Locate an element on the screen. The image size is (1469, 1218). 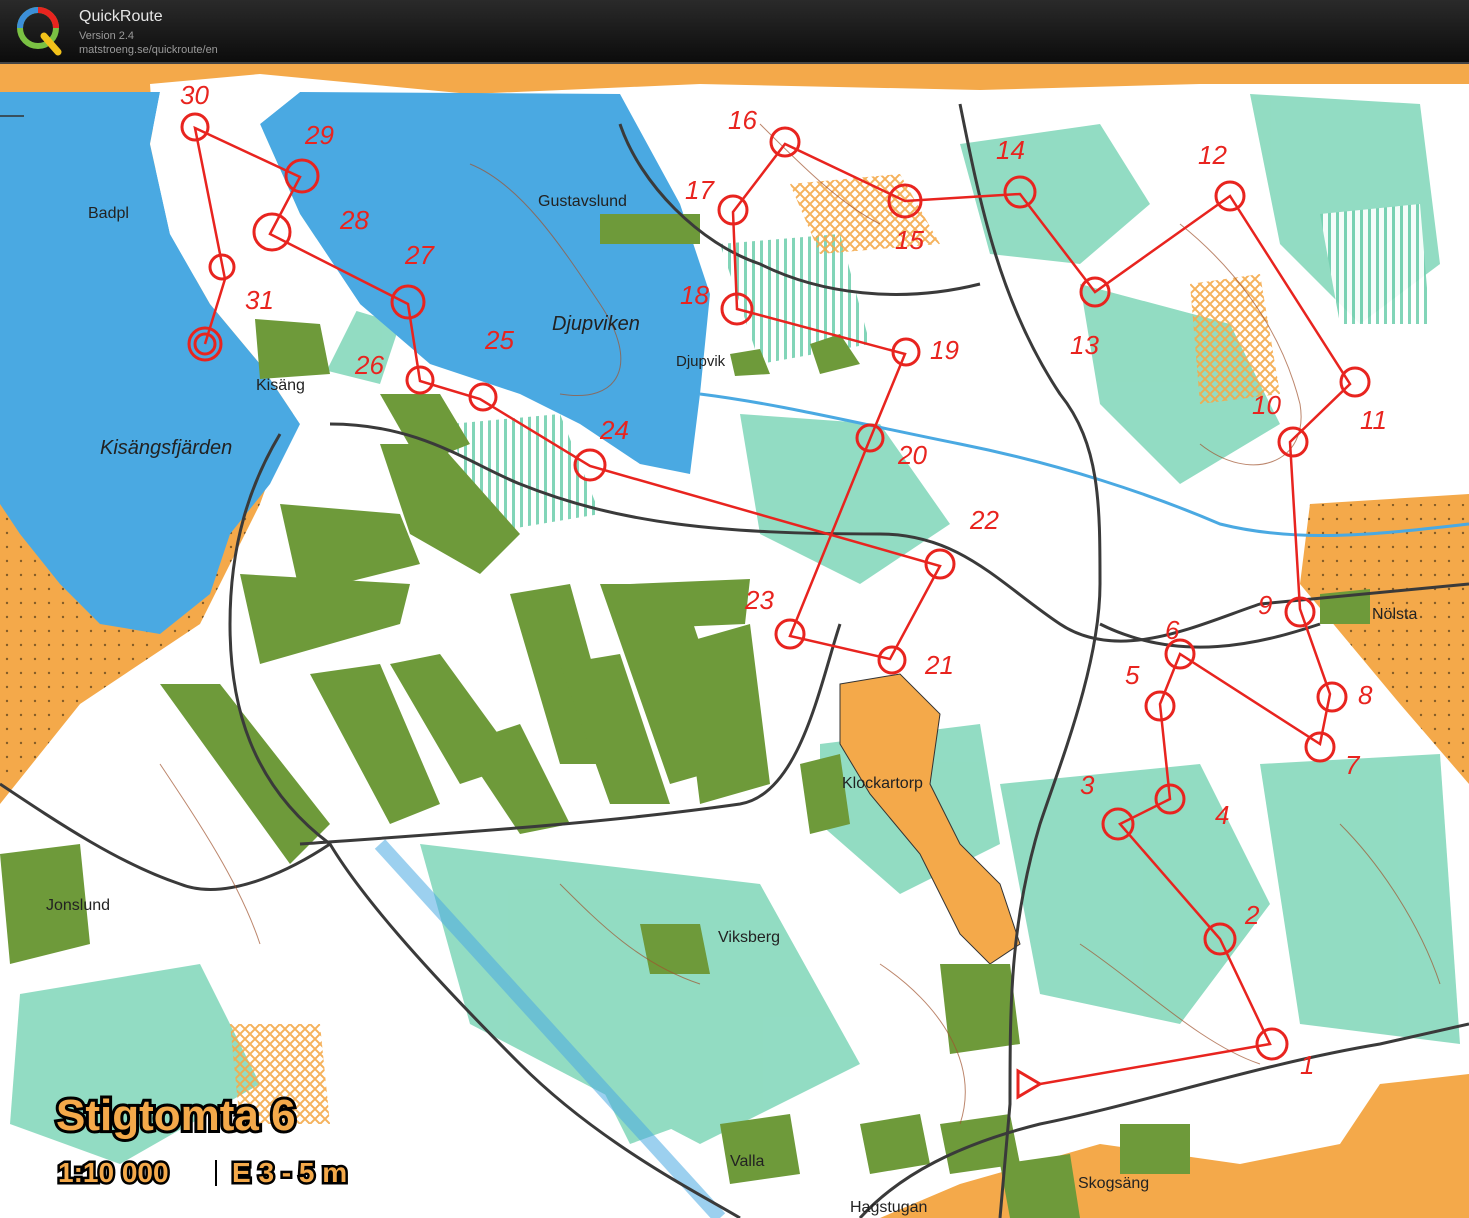
place-name: Valla is located at coordinates (747, 1161).